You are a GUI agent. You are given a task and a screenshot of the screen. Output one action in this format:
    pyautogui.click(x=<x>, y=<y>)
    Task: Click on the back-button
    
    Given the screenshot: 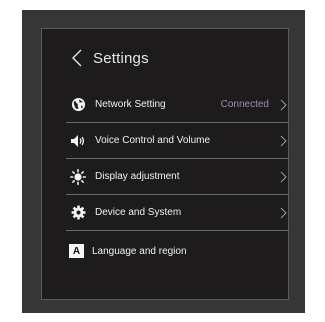 What is the action you would take?
    pyautogui.click(x=77, y=58)
    